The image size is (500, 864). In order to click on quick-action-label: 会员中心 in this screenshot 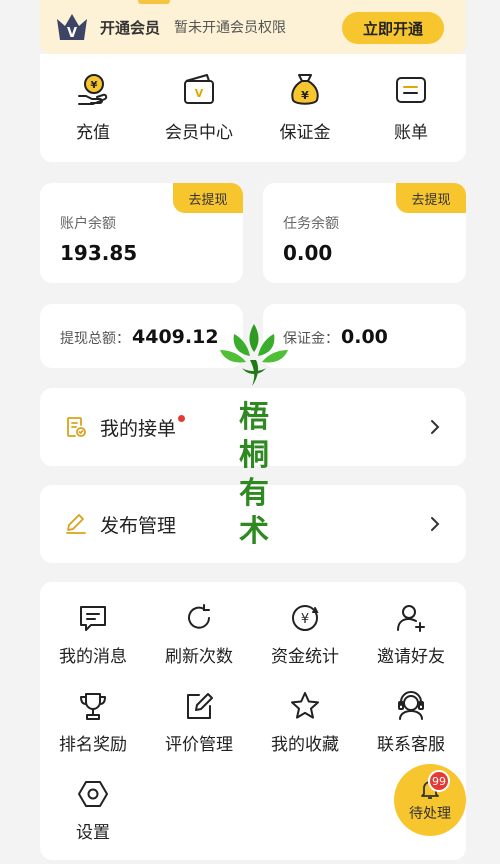, I will do `click(199, 133)`.